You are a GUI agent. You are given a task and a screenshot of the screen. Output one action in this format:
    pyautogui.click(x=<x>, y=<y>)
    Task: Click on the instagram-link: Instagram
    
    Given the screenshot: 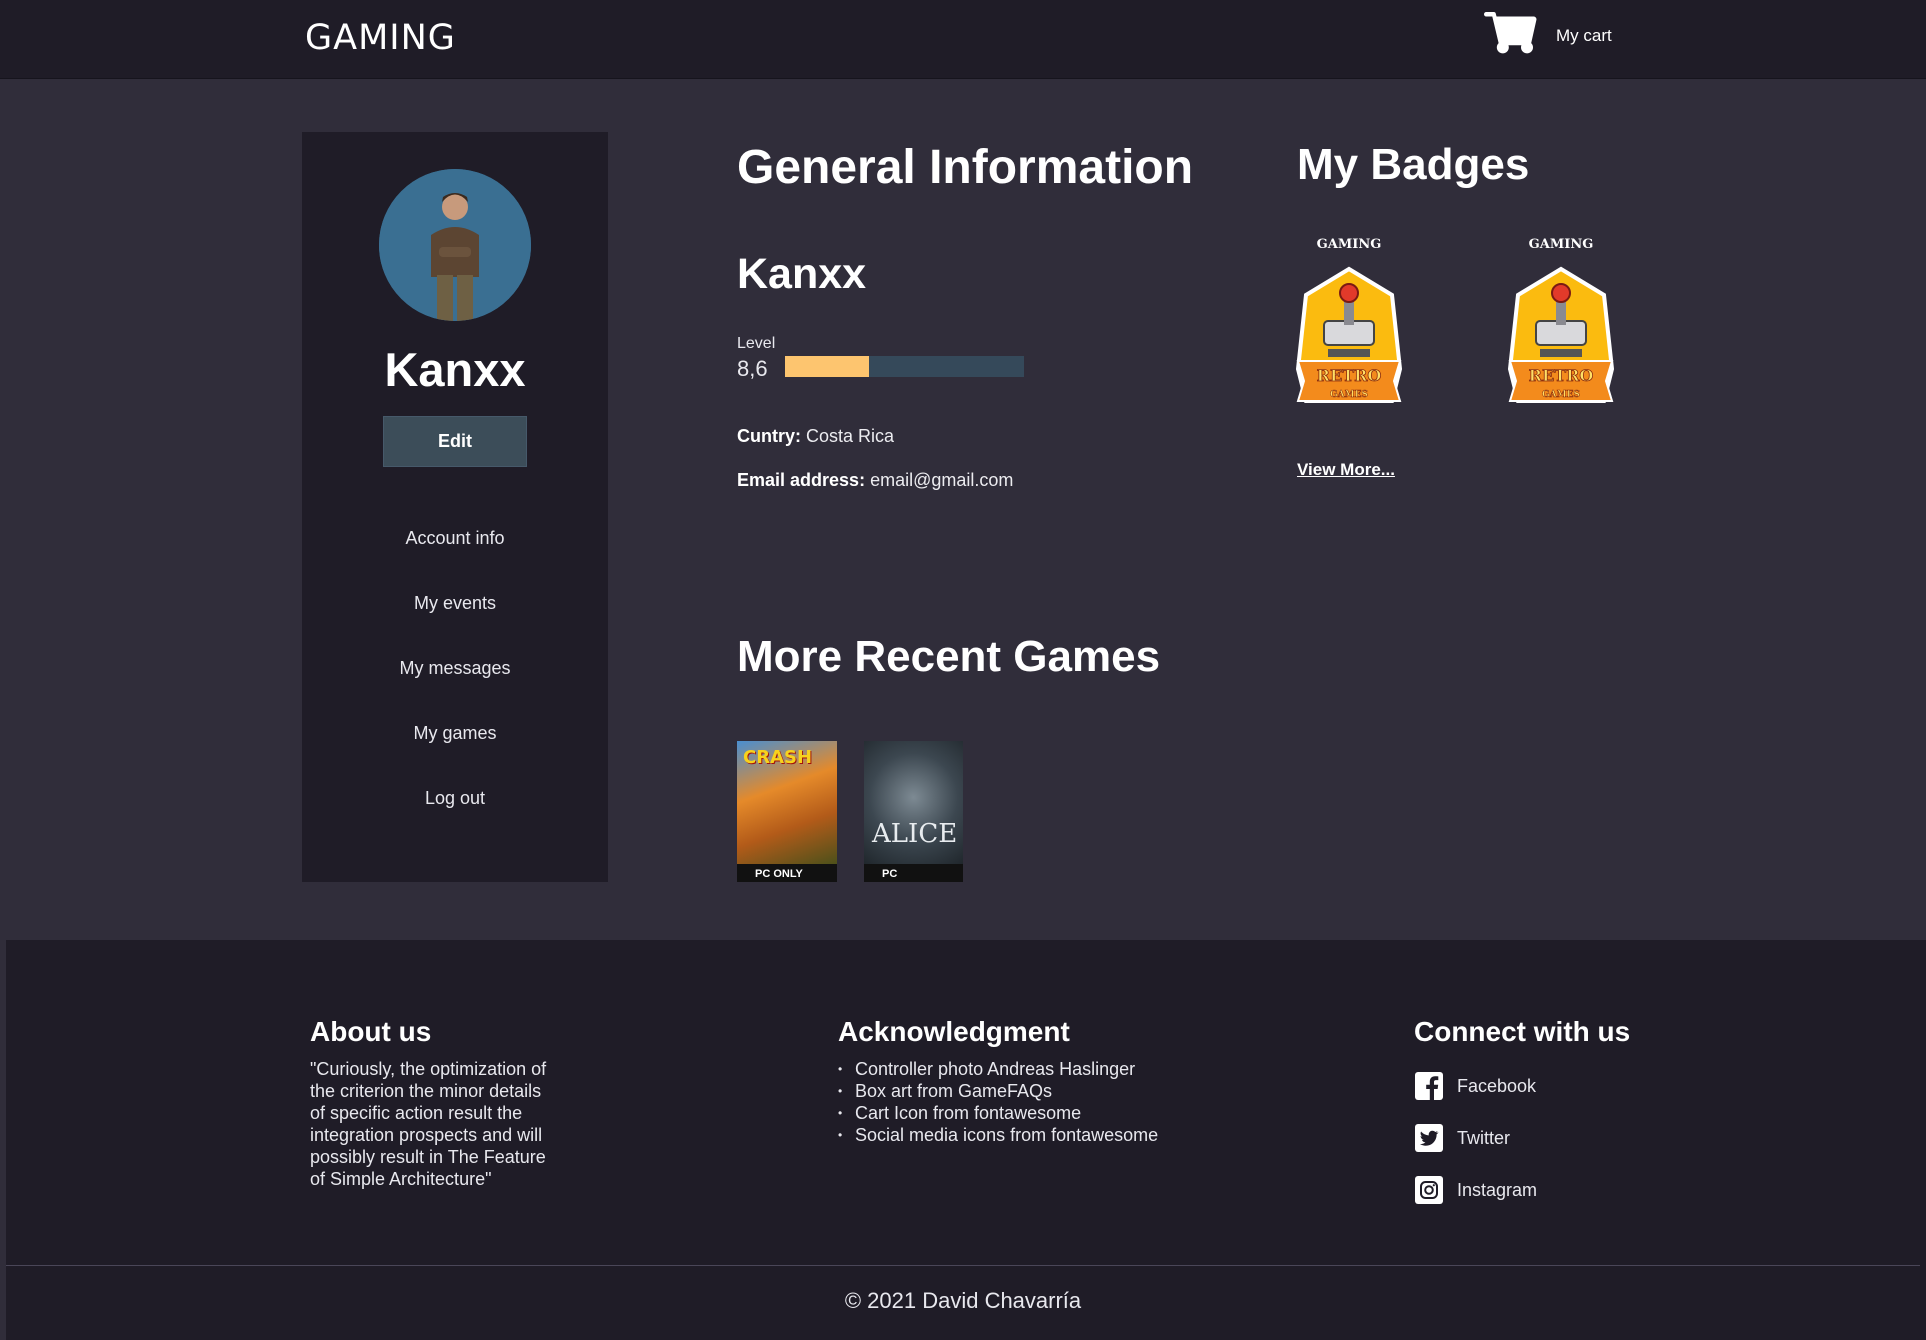 What is the action you would take?
    pyautogui.click(x=1475, y=1190)
    